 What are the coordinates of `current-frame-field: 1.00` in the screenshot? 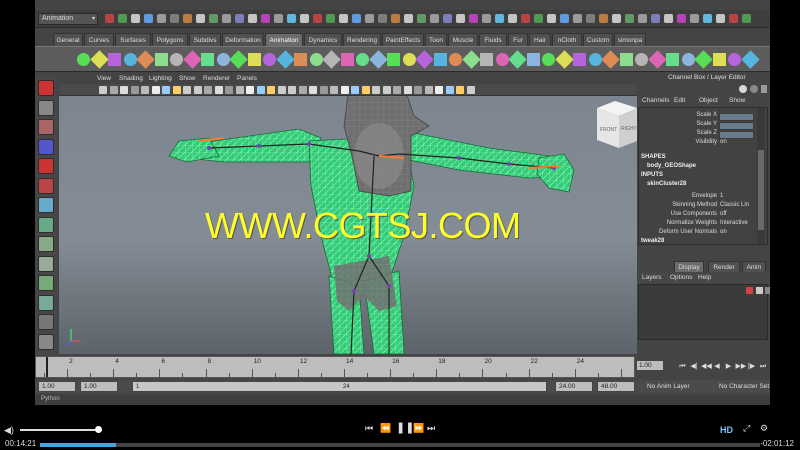 It's located at (650, 365).